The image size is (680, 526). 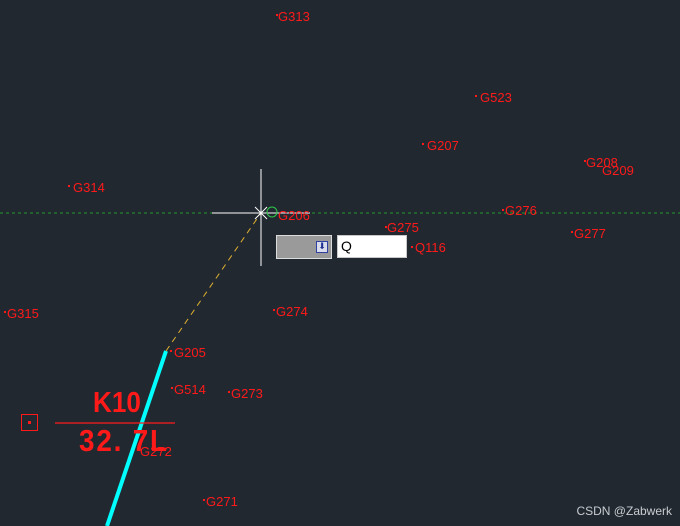 What do you see at coordinates (222, 501) in the screenshot?
I see `point-label-g271: G271` at bounding box center [222, 501].